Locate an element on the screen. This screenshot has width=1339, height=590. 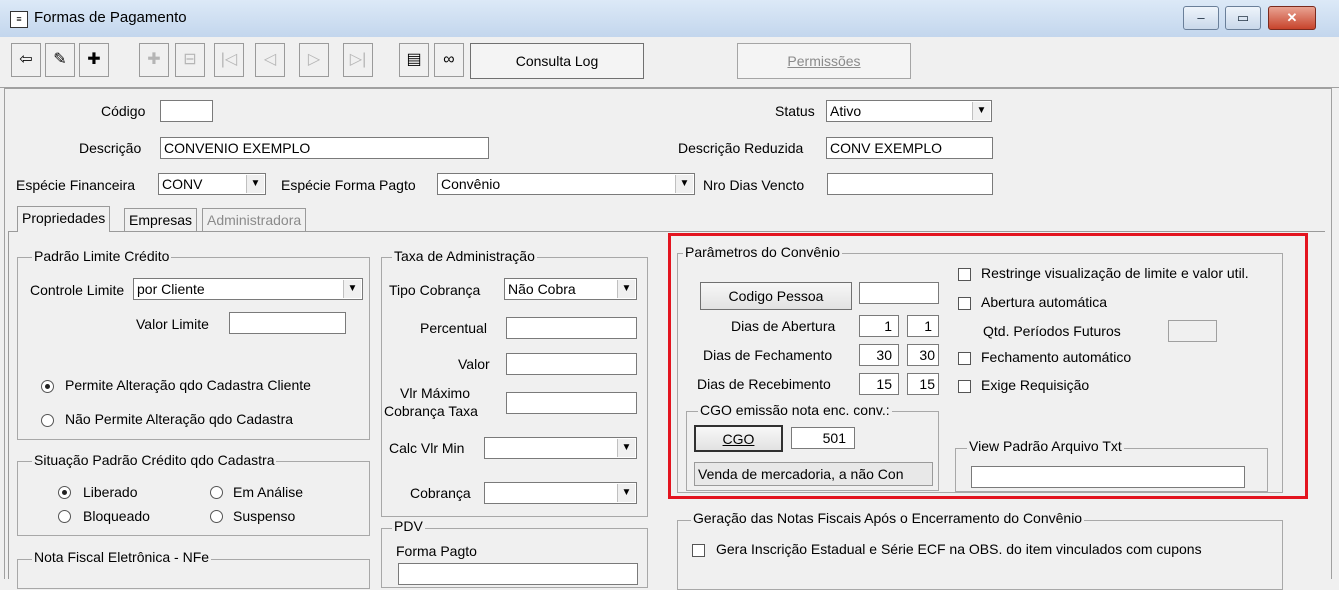
minimize-button: ‒ is located at coordinates (1201, 18).